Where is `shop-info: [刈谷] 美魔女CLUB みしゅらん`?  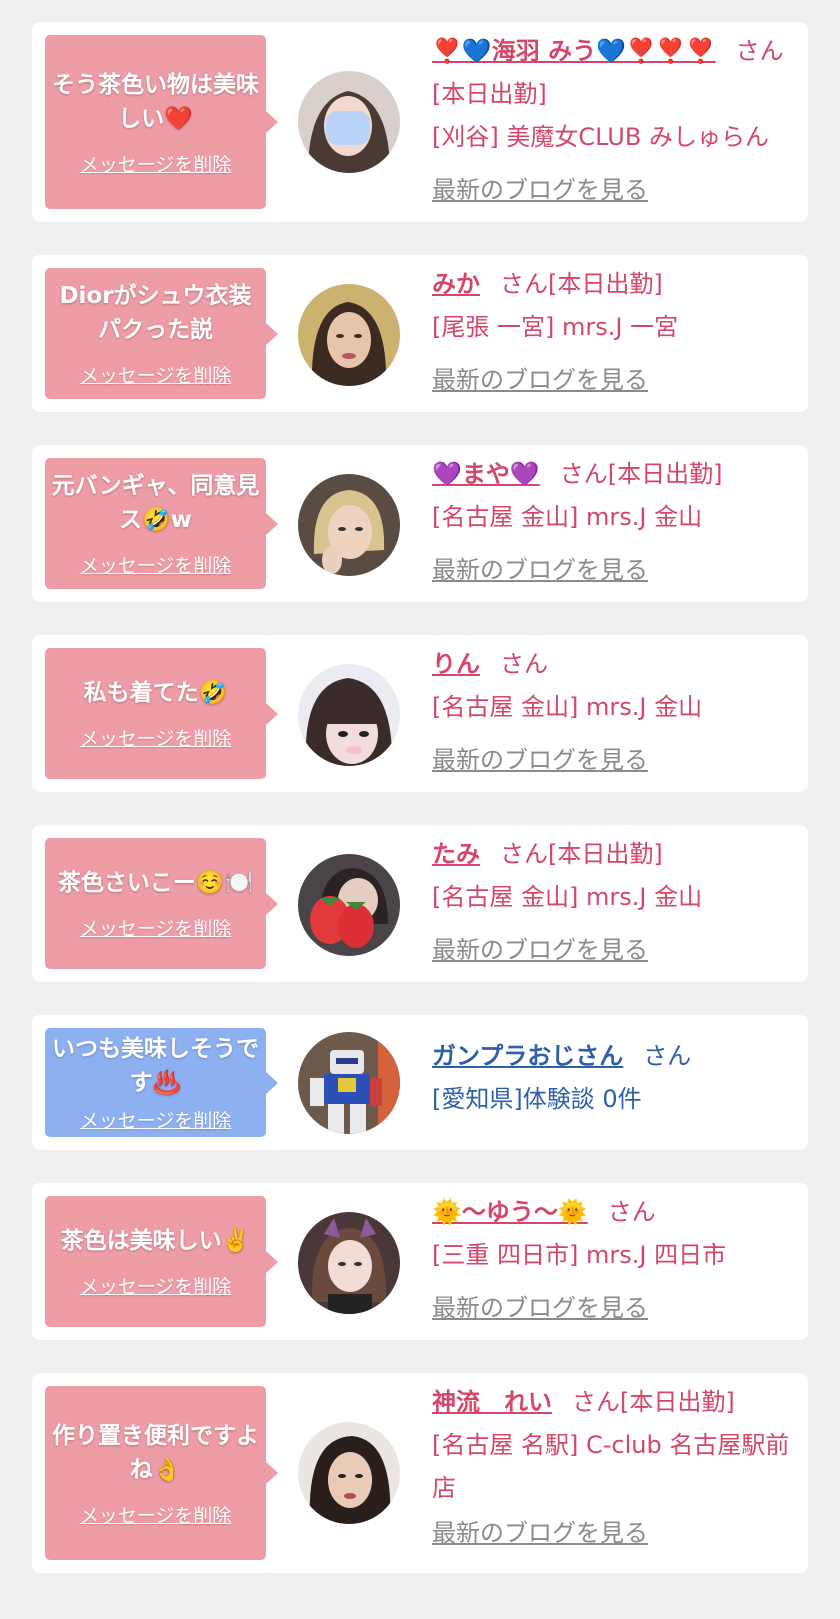
shop-info: [刈谷] 美魔女CLUB みしゅらん is located at coordinates (600, 137).